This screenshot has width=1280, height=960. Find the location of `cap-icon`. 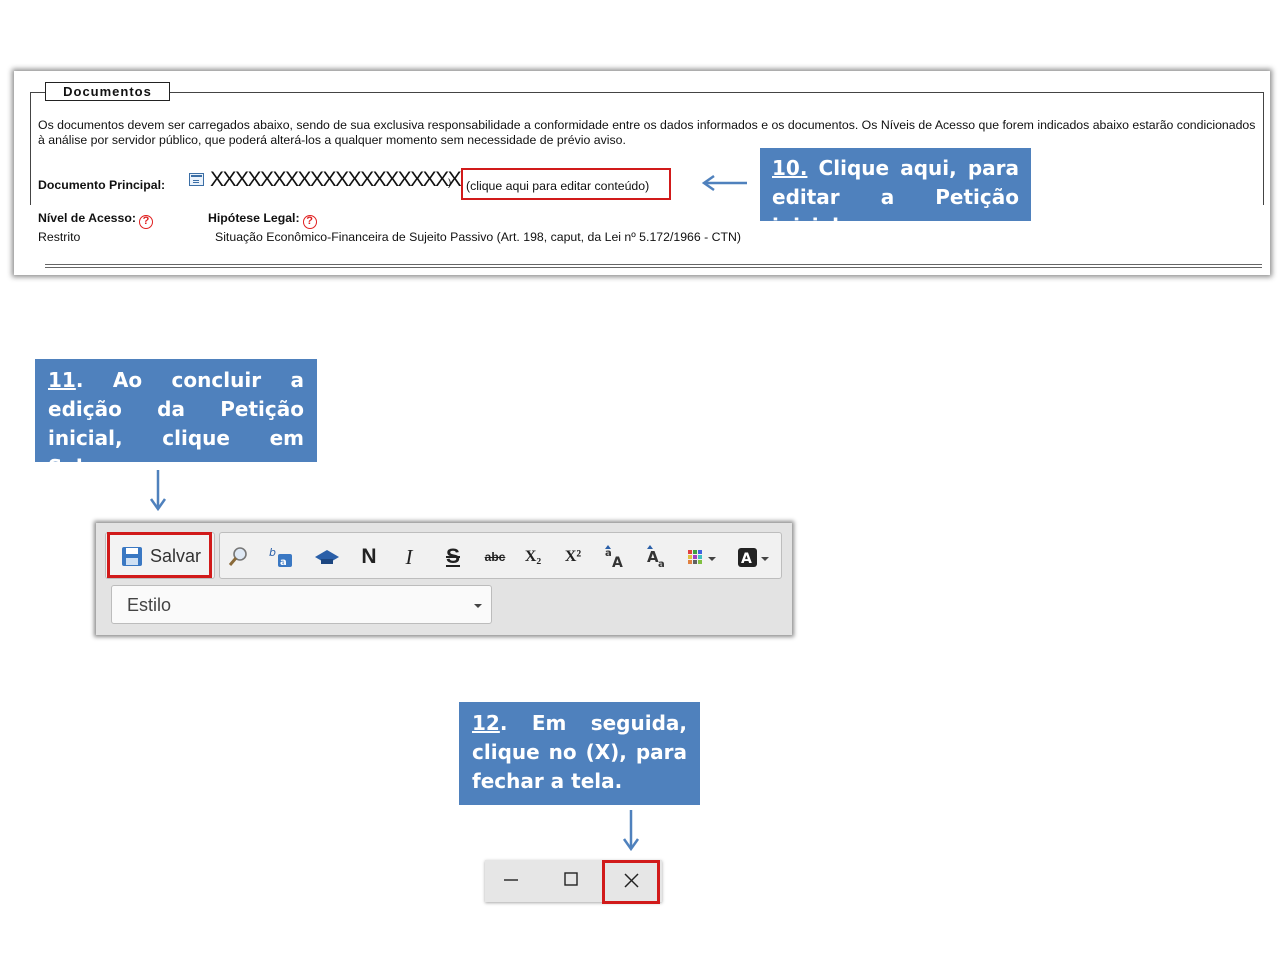

cap-icon is located at coordinates (327, 557).